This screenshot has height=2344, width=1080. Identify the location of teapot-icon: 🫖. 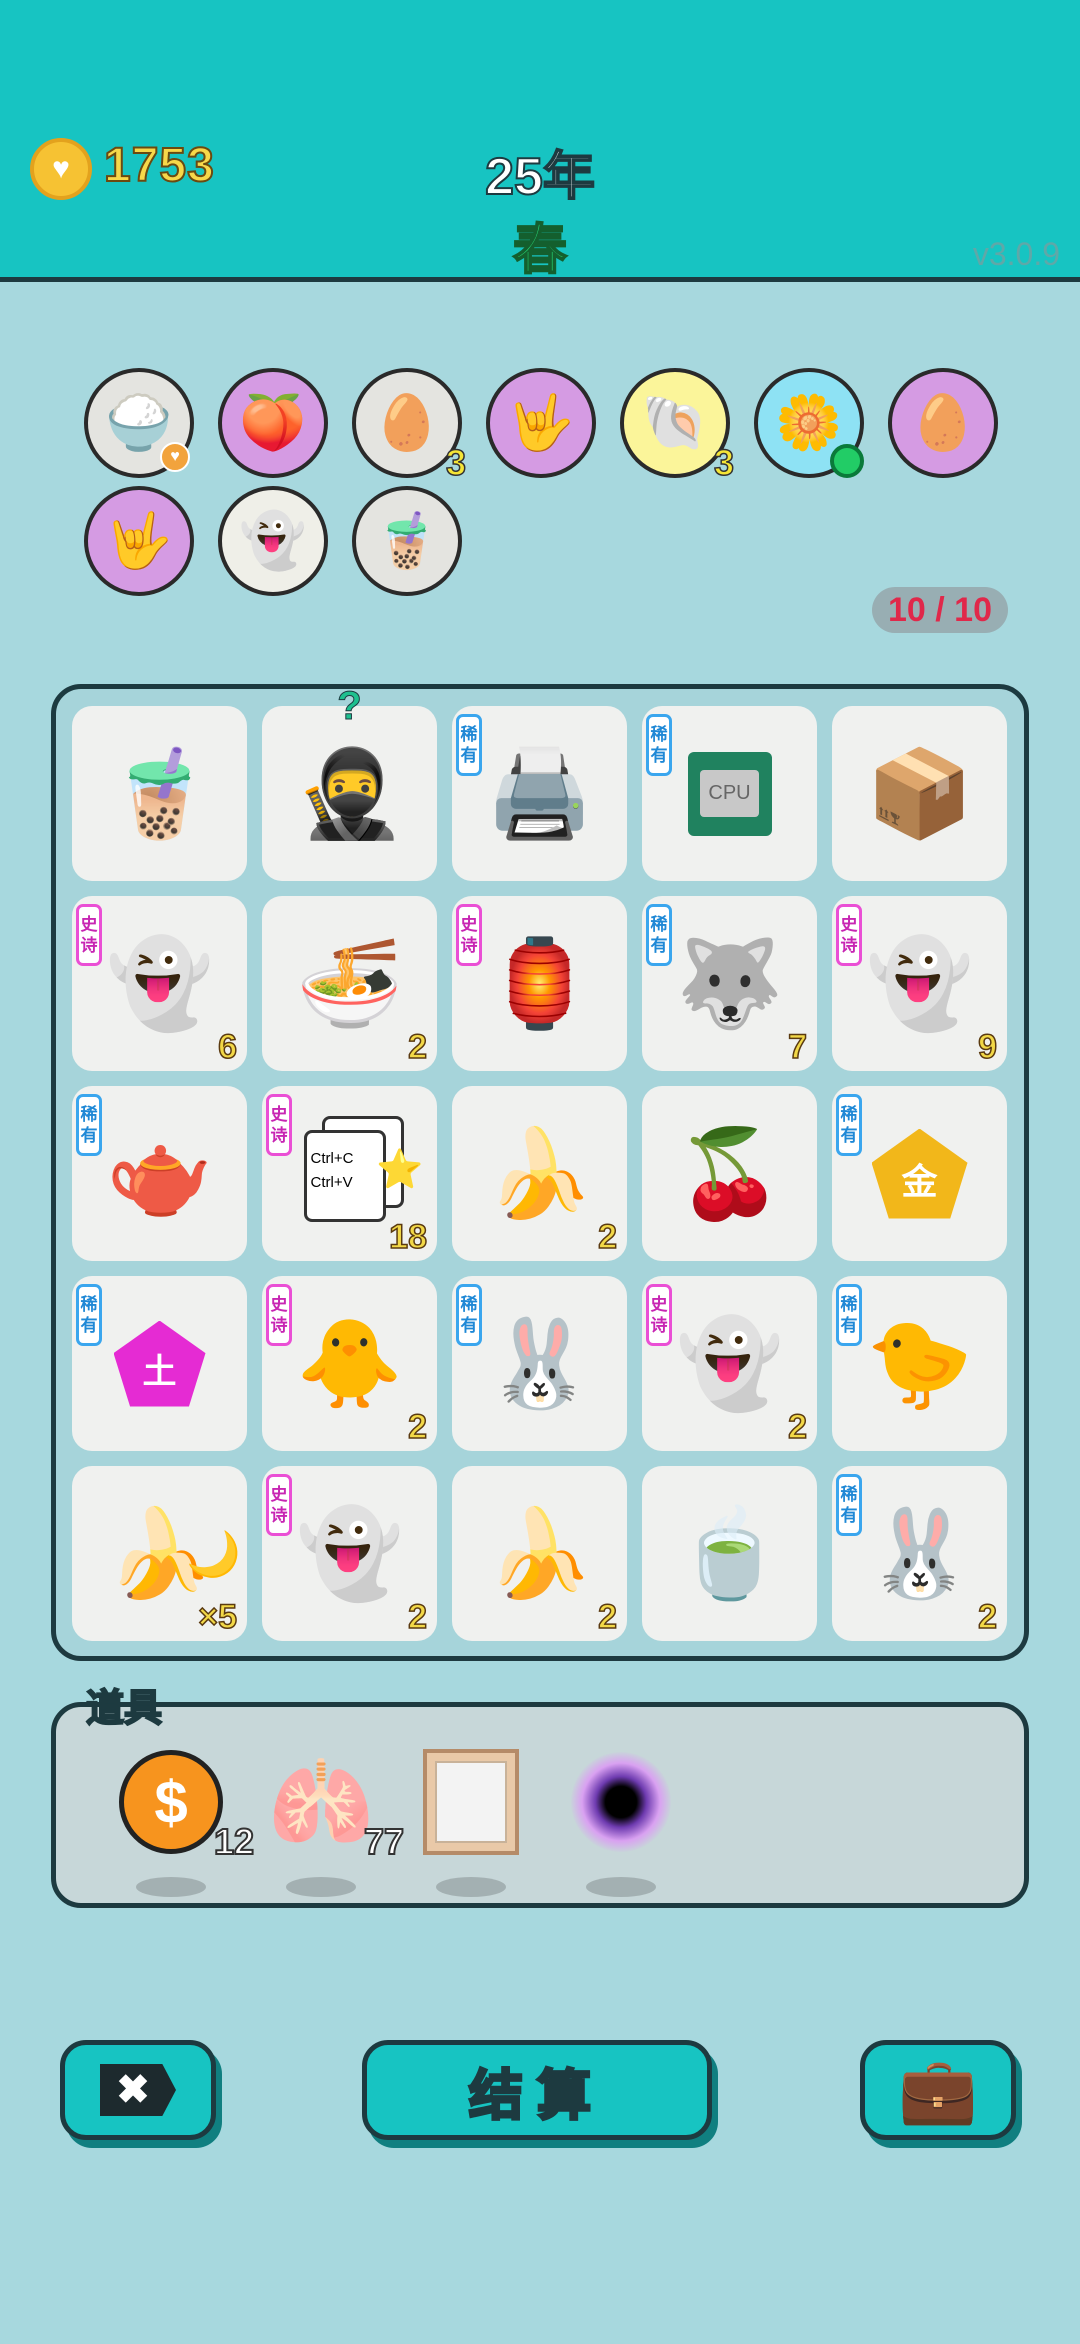
(159, 1173).